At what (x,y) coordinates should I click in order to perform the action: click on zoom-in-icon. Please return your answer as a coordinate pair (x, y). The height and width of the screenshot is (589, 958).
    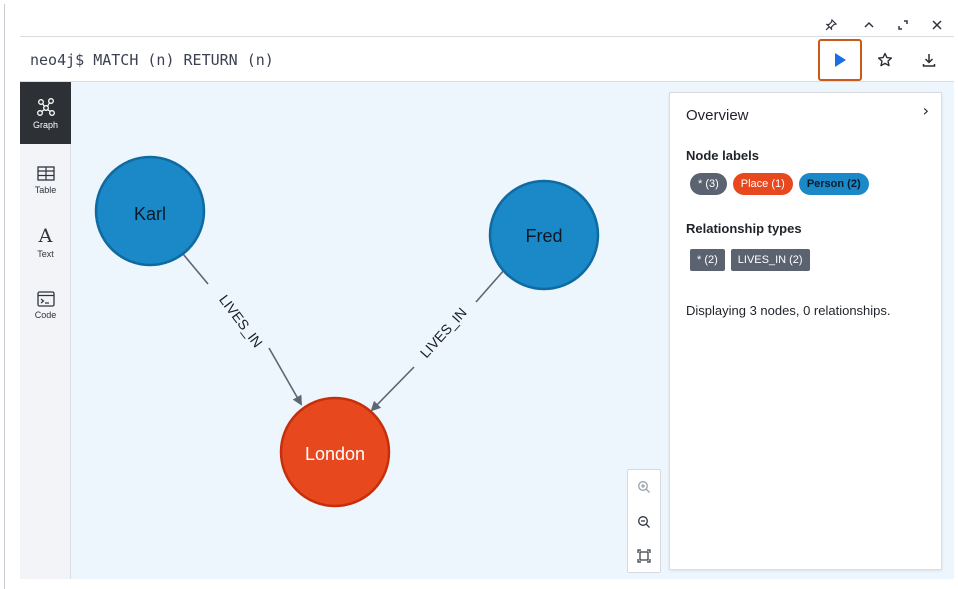
    Looking at the image, I should click on (644, 487).